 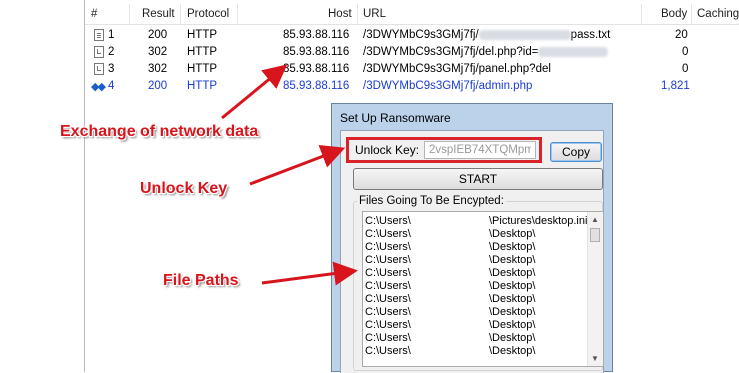 What do you see at coordinates (595, 289) in the screenshot?
I see `list-scrollbar: ▲ ▼` at bounding box center [595, 289].